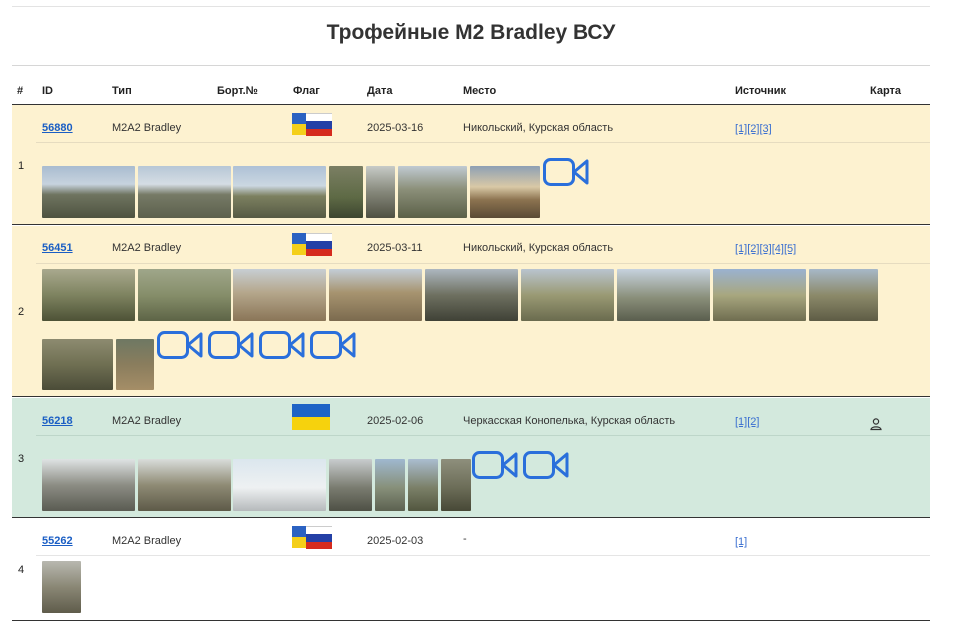 This screenshot has width=955, height=625. What do you see at coordinates (395, 541) in the screenshot?
I see `row-date: 2025-02-03` at bounding box center [395, 541].